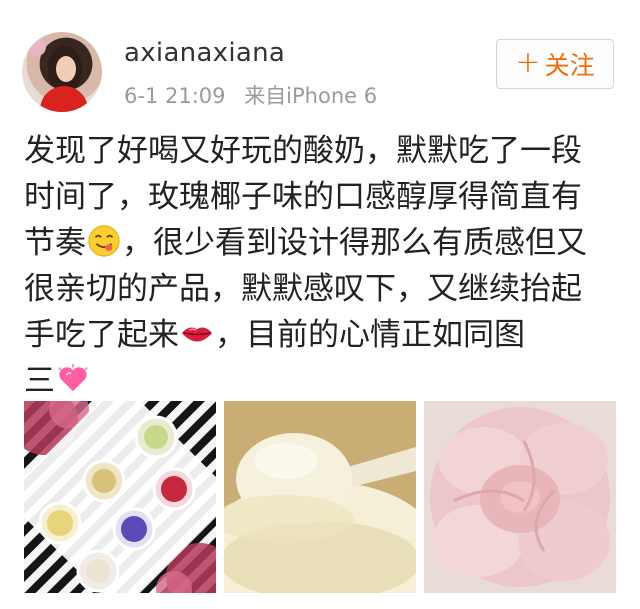 The width and height of the screenshot is (640, 609). I want to click on photo-yogurt-cups-image, so click(120, 497).